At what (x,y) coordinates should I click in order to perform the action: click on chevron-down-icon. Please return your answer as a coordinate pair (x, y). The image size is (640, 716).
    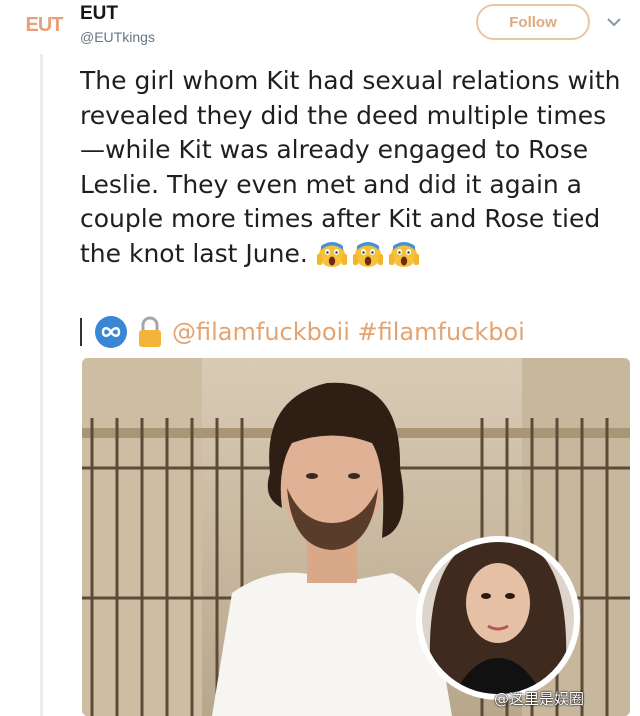
    Looking at the image, I should click on (614, 22).